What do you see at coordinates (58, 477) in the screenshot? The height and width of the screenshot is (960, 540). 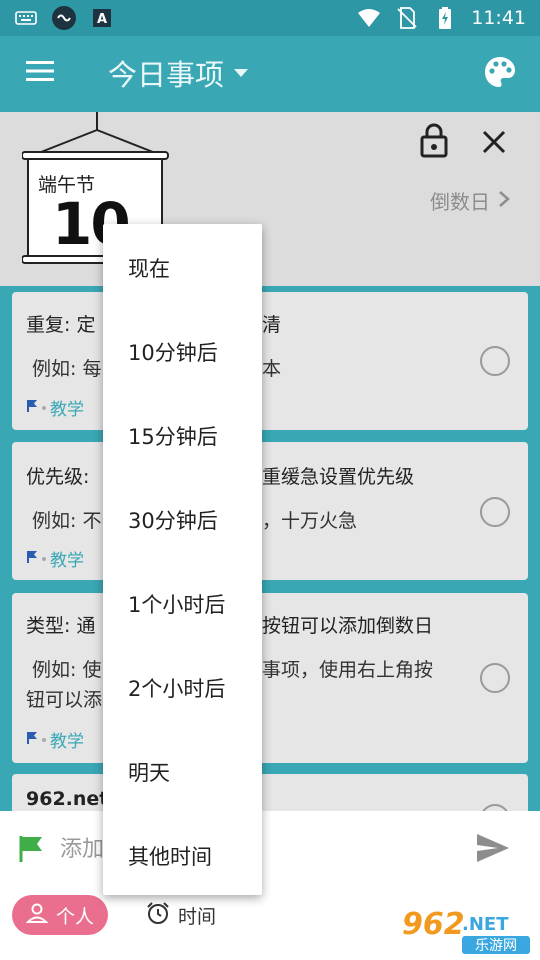 I see `task-title: 优先级:` at bounding box center [58, 477].